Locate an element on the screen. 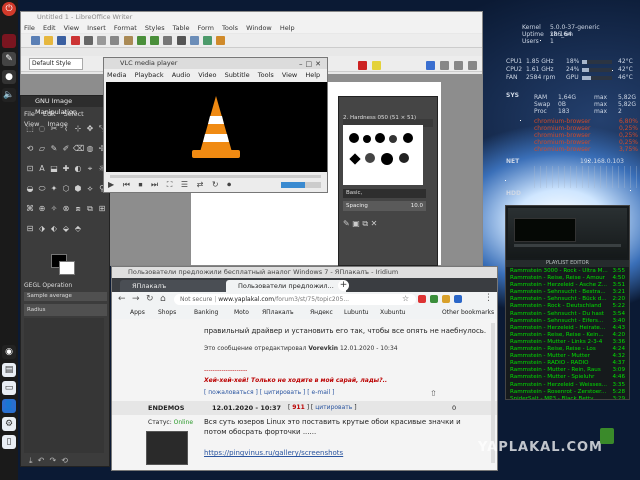 This screenshot has width=640, height=480. bookmark-yandex: Яндекс is located at coordinates (321, 313).